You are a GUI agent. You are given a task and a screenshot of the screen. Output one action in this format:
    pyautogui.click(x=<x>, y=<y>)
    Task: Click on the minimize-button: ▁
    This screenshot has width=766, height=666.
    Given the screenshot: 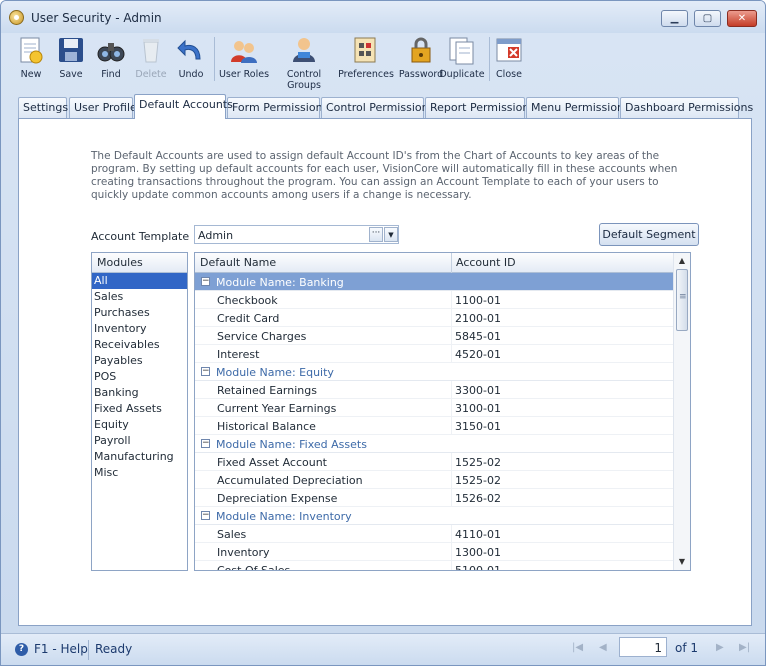 What is the action you would take?
    pyautogui.click(x=674, y=18)
    